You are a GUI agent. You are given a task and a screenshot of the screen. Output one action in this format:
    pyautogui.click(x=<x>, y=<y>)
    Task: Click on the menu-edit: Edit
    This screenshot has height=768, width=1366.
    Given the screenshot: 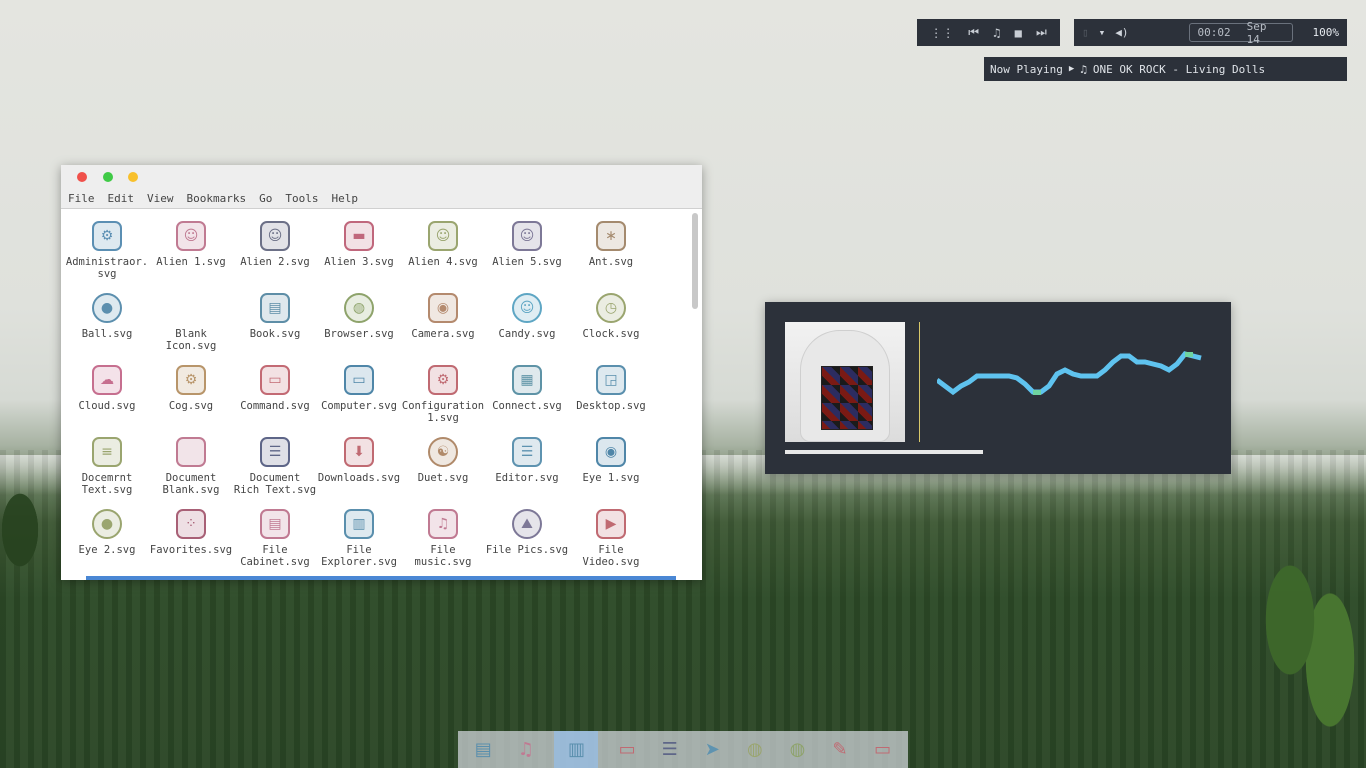 What is the action you would take?
    pyautogui.click(x=121, y=198)
    